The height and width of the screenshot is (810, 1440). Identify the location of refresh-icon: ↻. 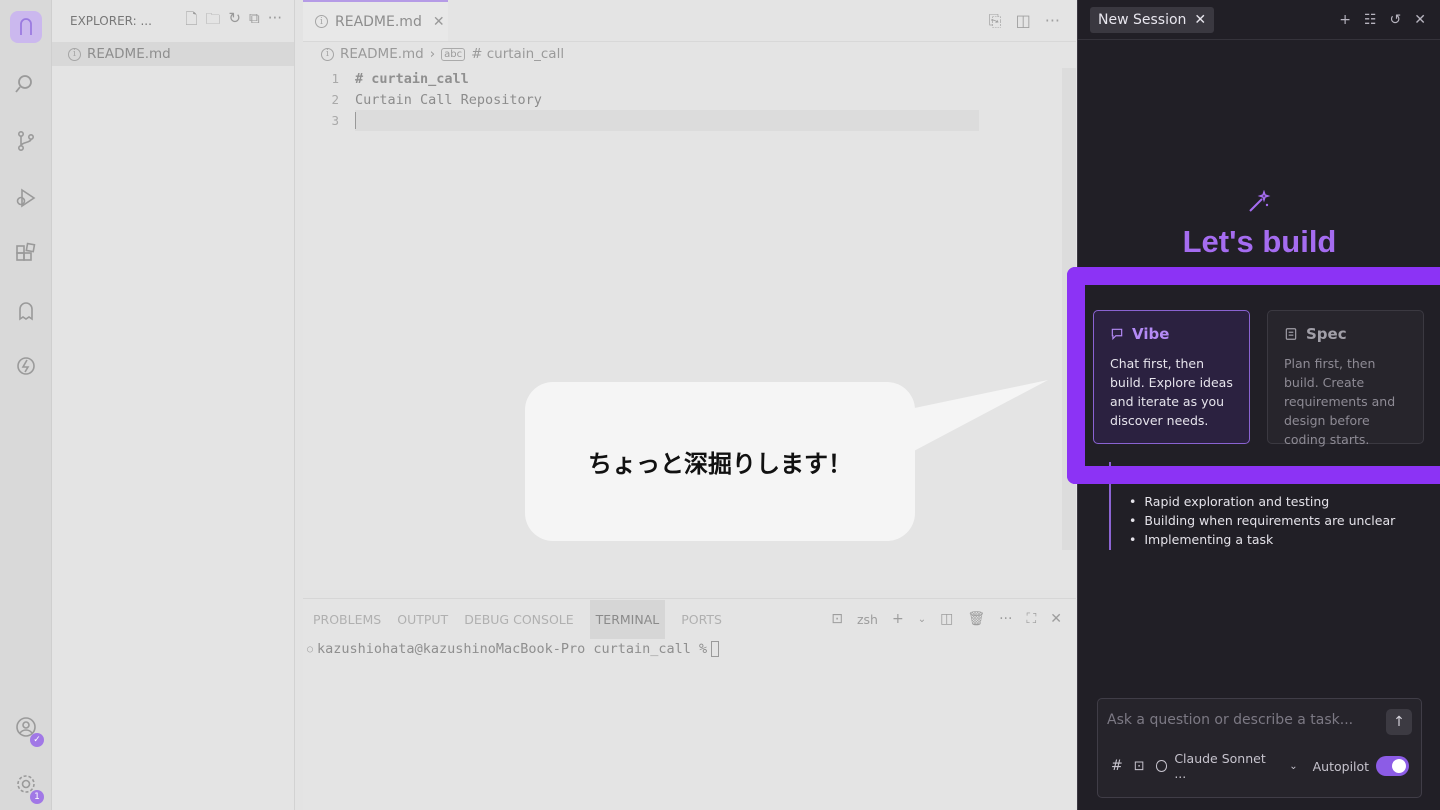
(234, 21).